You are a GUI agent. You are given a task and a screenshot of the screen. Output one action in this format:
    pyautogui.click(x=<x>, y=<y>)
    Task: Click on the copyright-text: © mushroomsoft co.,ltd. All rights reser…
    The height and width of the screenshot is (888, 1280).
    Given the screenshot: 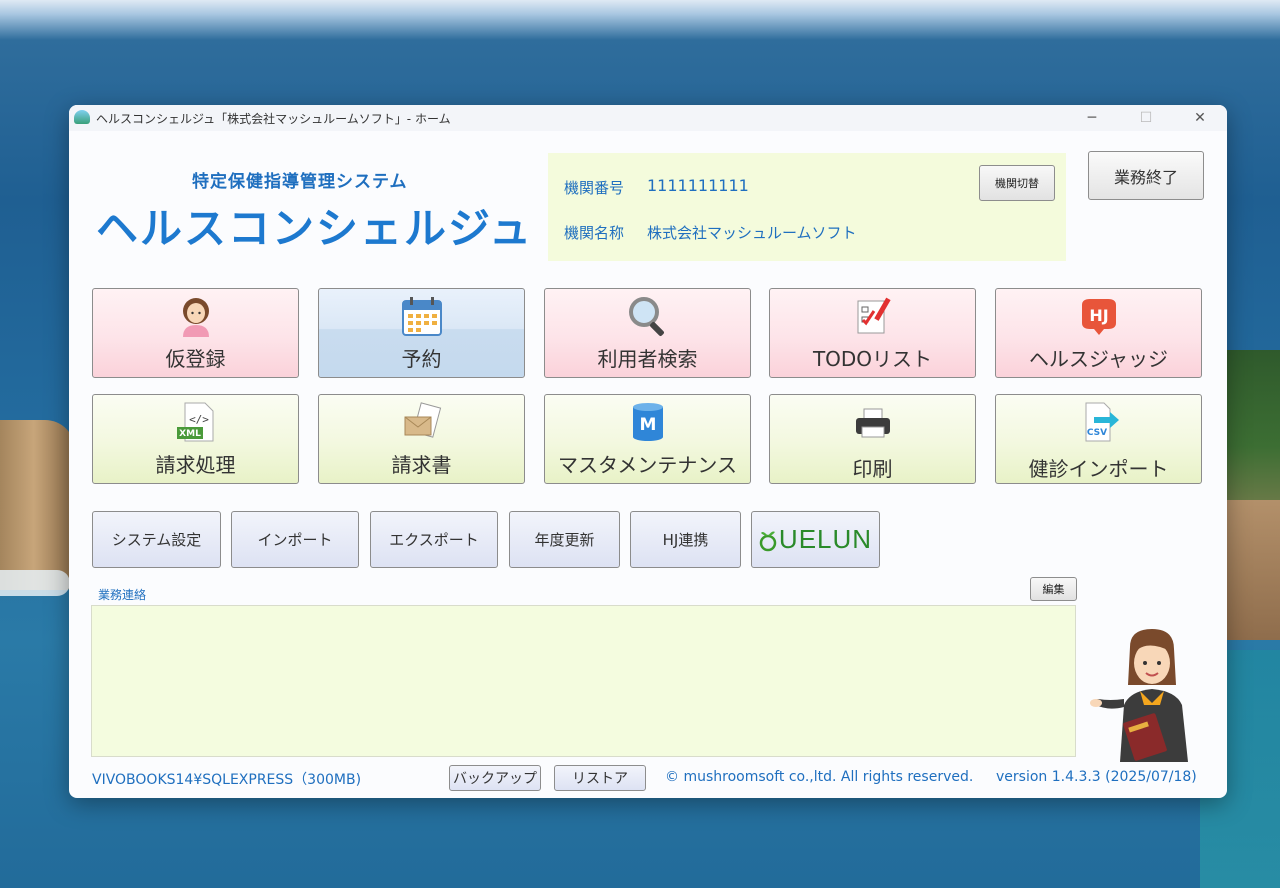 What is the action you would take?
    pyautogui.click(x=819, y=777)
    